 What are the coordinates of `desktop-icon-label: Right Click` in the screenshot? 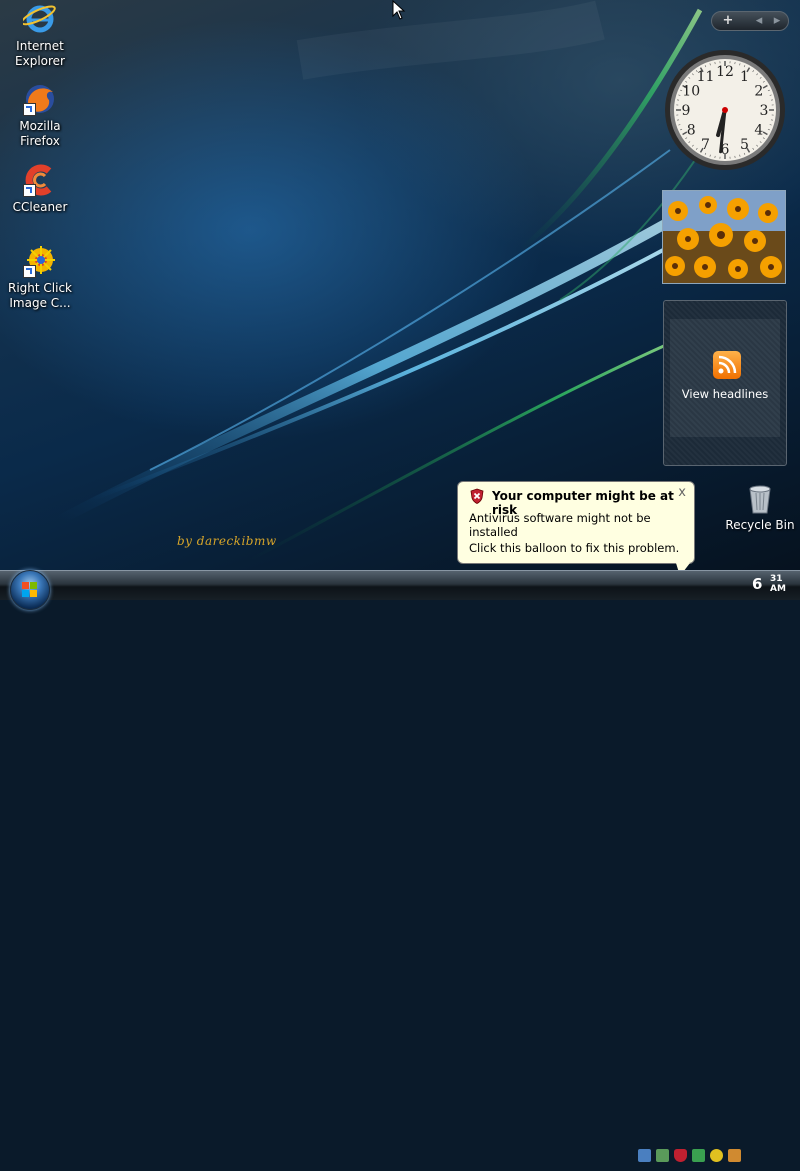 It's located at (40, 288).